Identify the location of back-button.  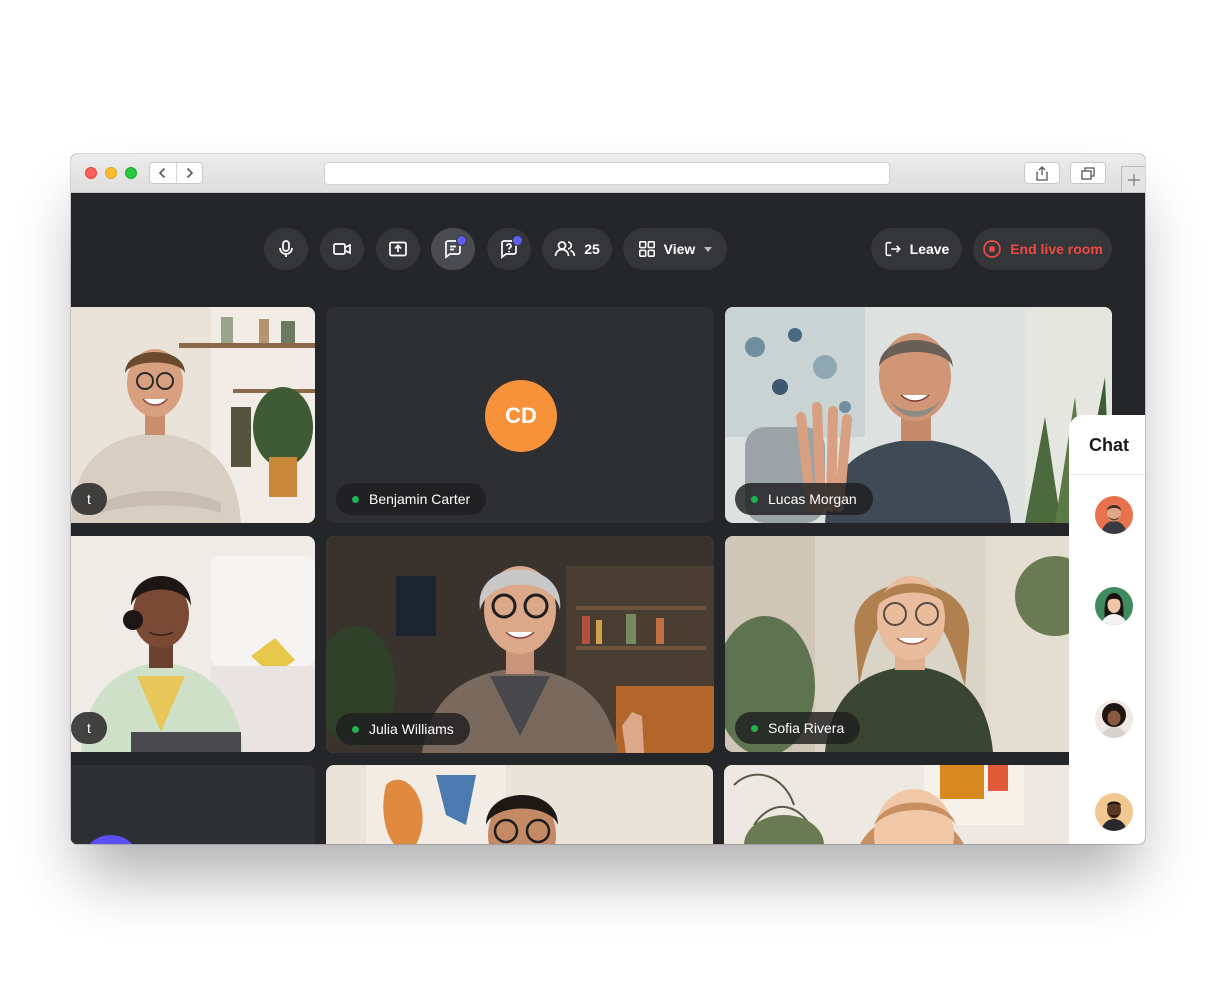
(163, 173).